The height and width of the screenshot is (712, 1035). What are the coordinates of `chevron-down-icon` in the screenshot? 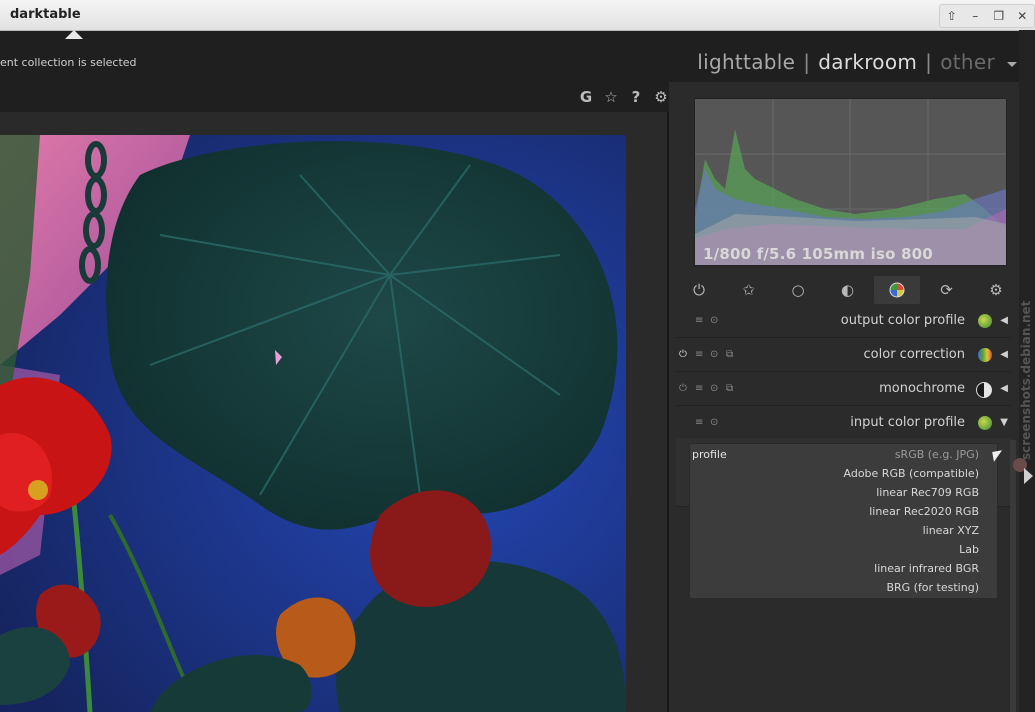 It's located at (1012, 64).